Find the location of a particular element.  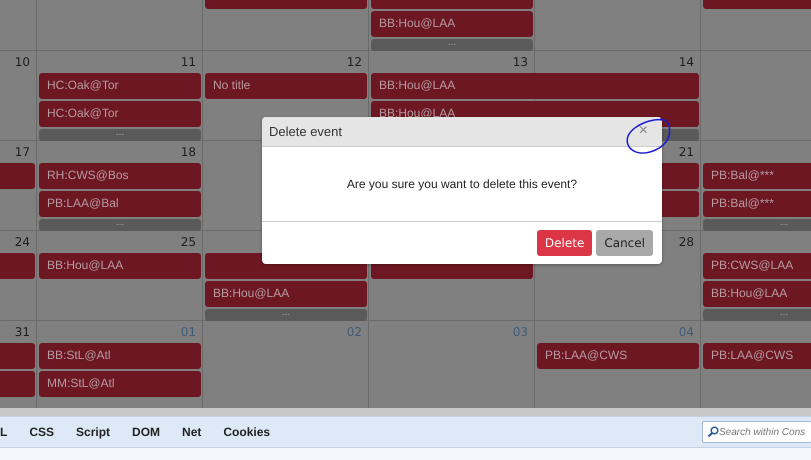

day-number: 01 is located at coordinates (188, 332).